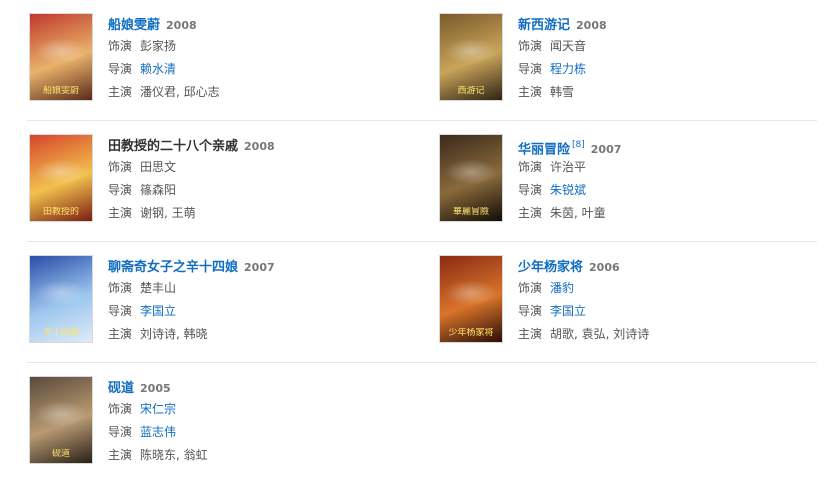  What do you see at coordinates (673, 24) in the screenshot?
I see `film-title-line: 新西游记 2008` at bounding box center [673, 24].